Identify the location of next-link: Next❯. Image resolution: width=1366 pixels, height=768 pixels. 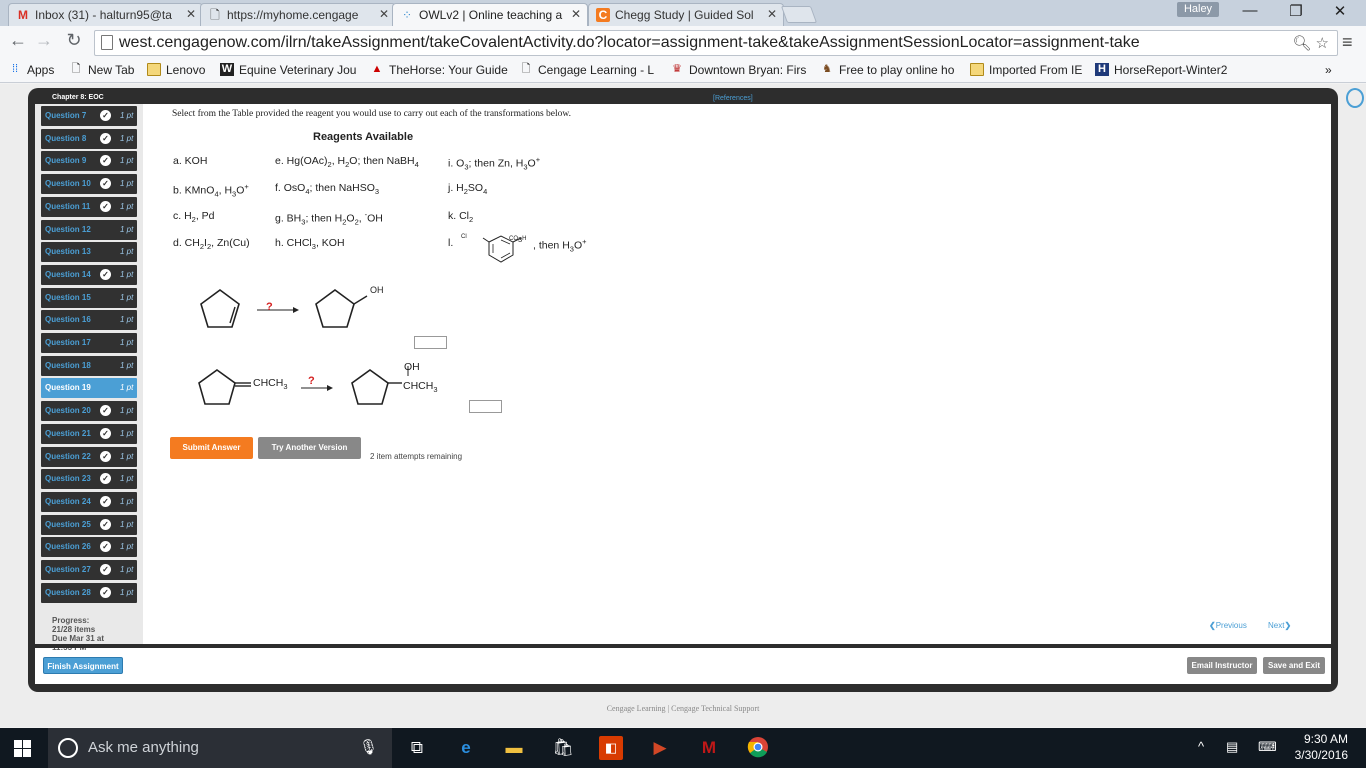
(1279, 625).